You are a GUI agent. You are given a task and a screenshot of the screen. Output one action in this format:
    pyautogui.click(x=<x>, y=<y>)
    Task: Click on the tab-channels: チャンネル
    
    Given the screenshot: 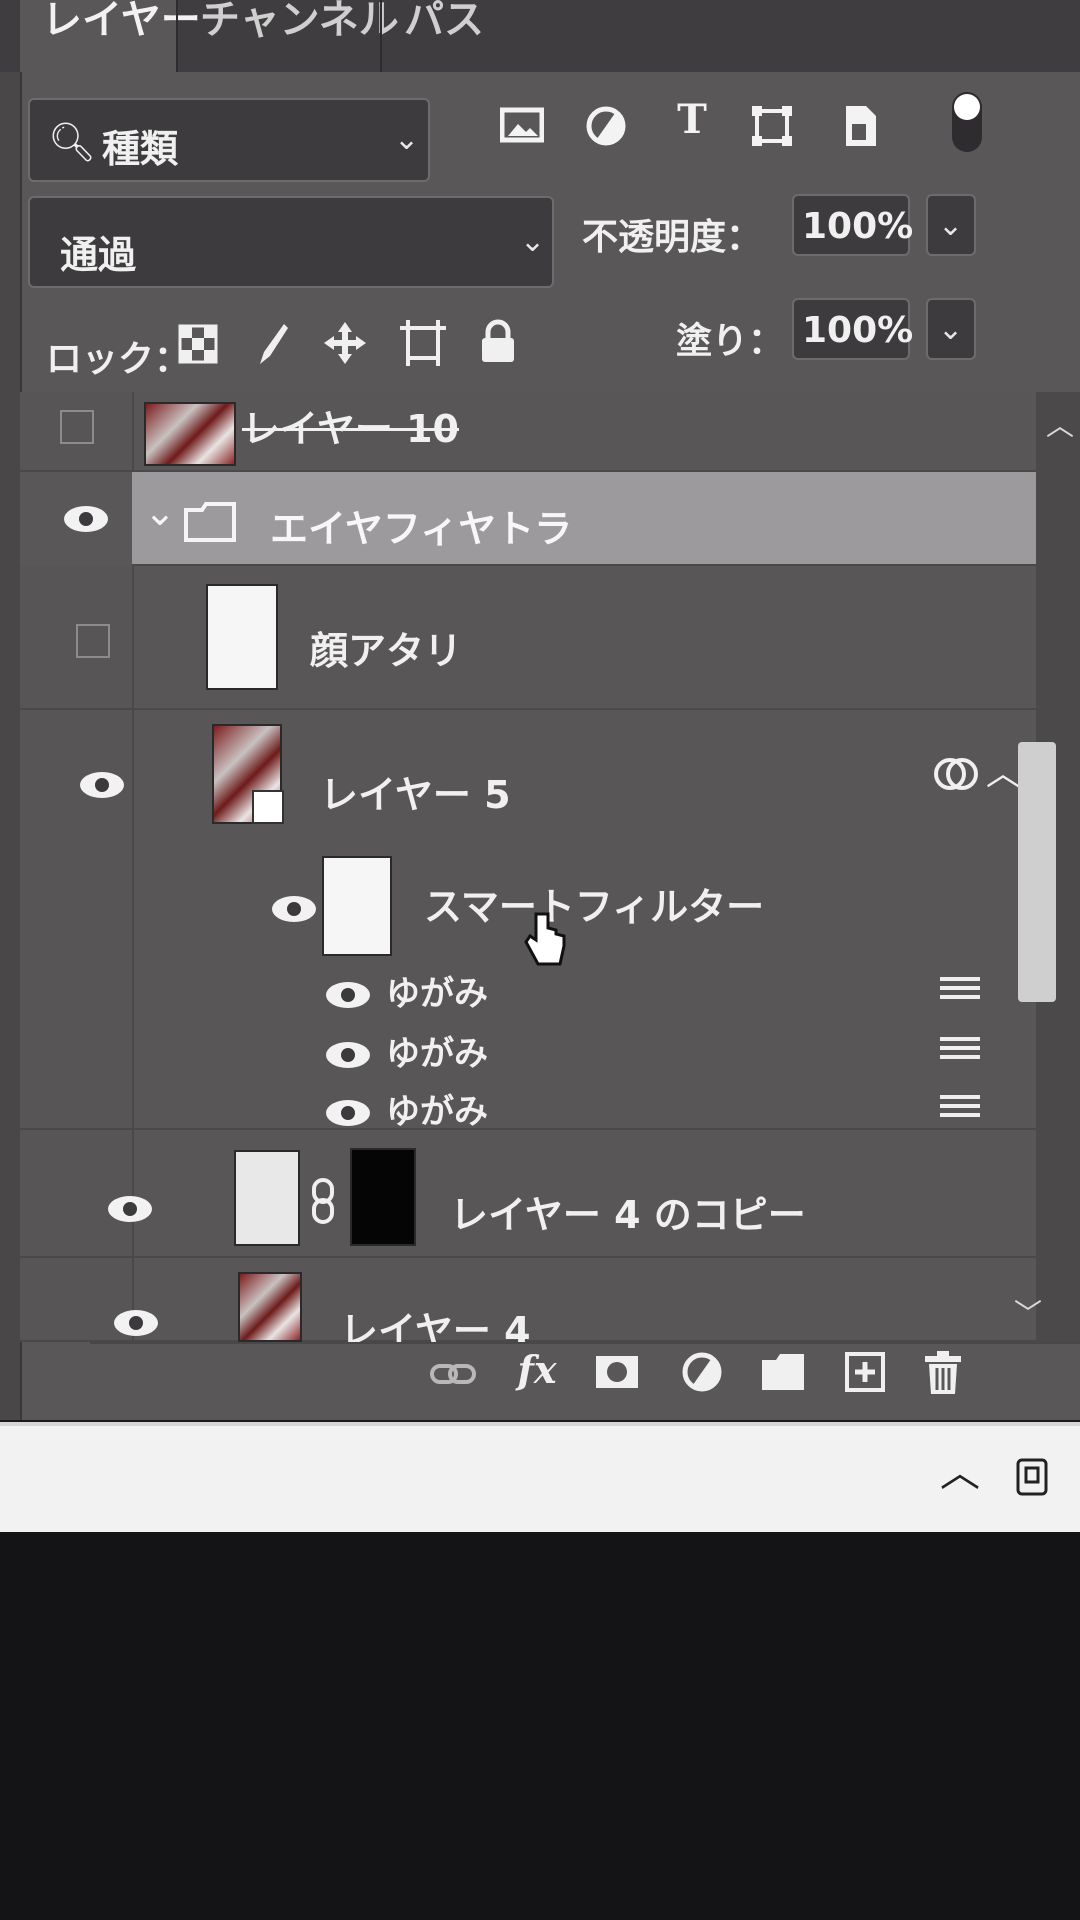 What is the action you would take?
    pyautogui.click(x=287, y=36)
    